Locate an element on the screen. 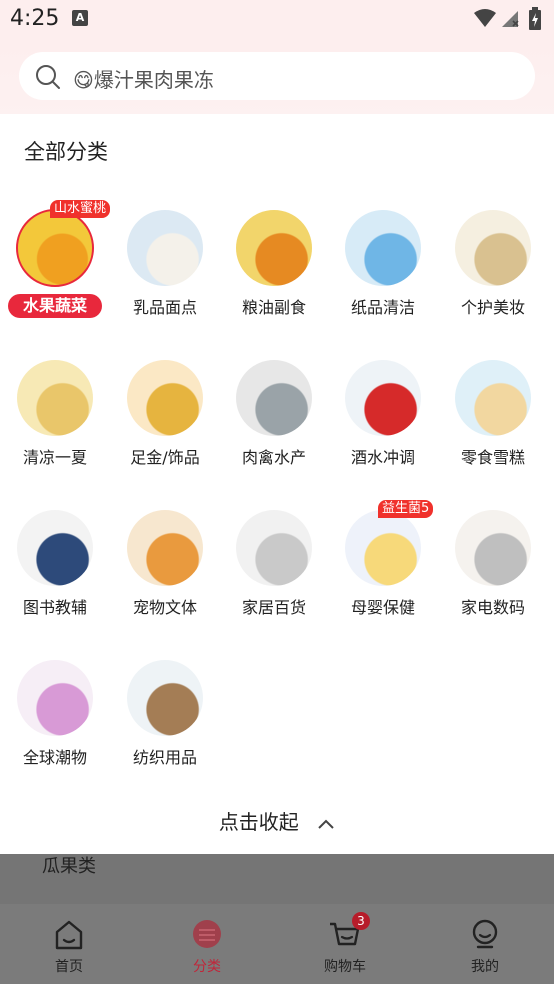 This screenshot has width=554, height=984. category-item: 个护美妆 is located at coordinates (493, 270).